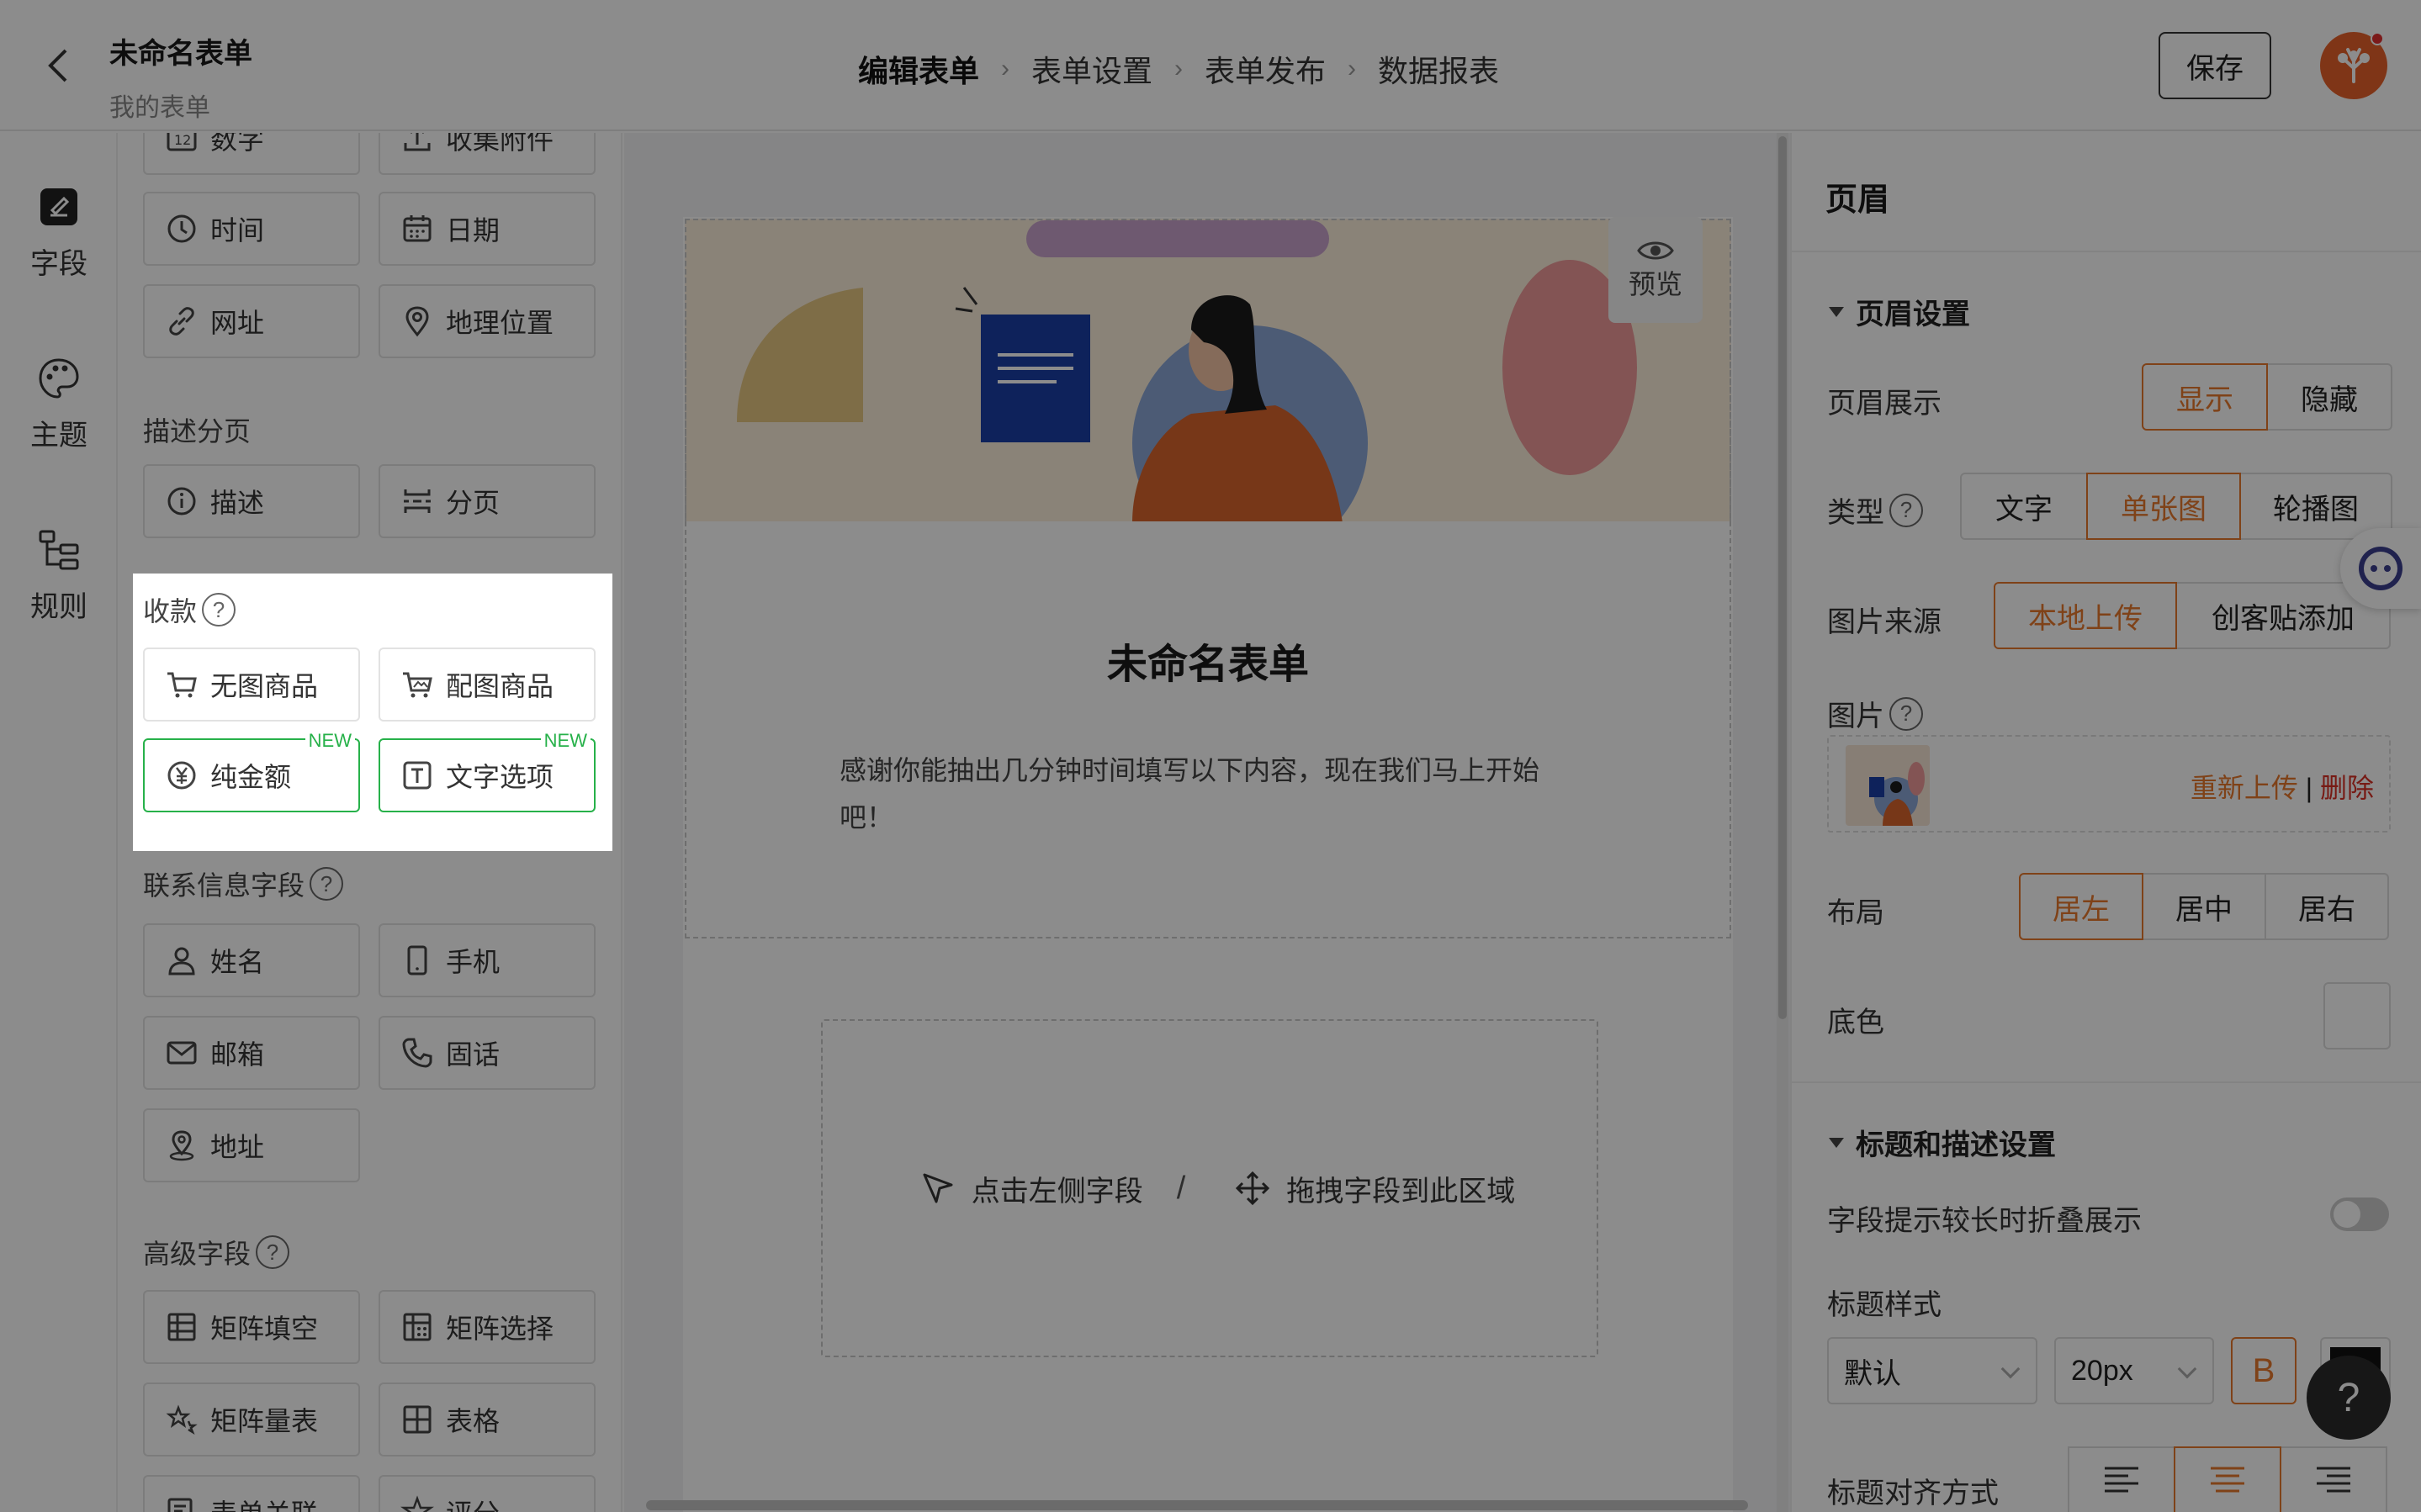  I want to click on preview-label: 预览, so click(1655, 284).